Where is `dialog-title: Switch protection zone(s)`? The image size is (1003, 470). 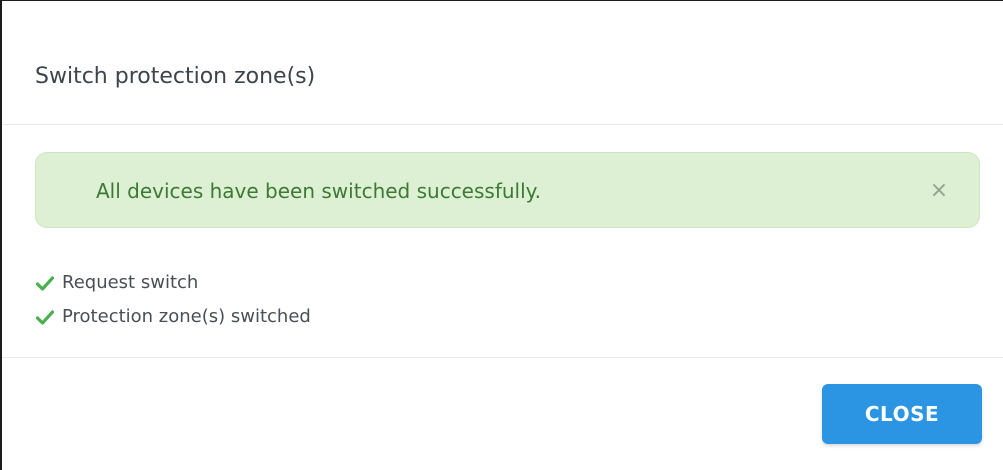
dialog-title: Switch protection zone(s) is located at coordinates (175, 76).